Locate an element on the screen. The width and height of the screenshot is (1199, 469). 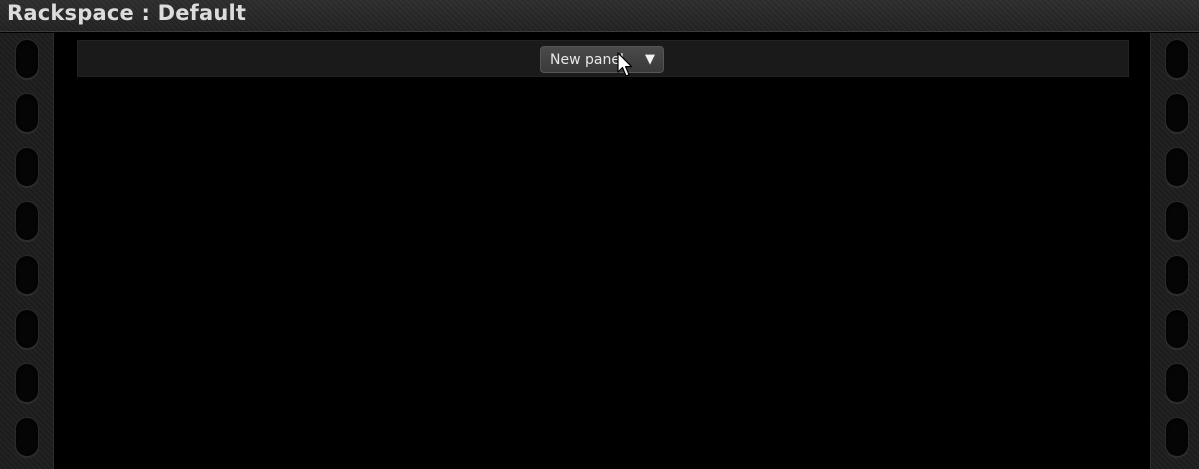
right-rack-rail is located at coordinates (1174, 251).